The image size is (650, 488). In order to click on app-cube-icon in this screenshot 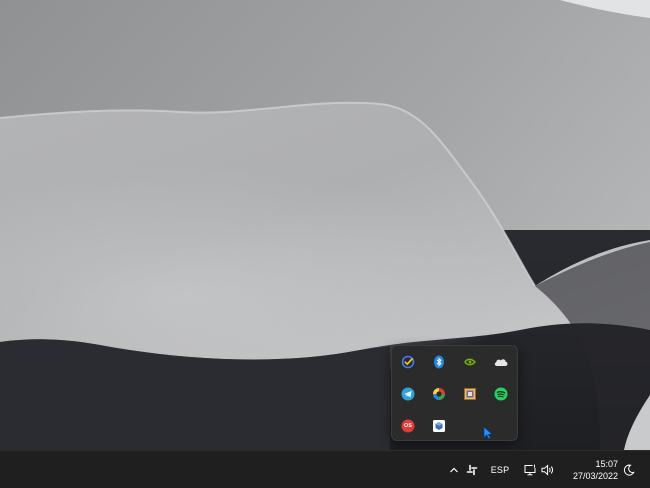, I will do `click(439, 426)`.